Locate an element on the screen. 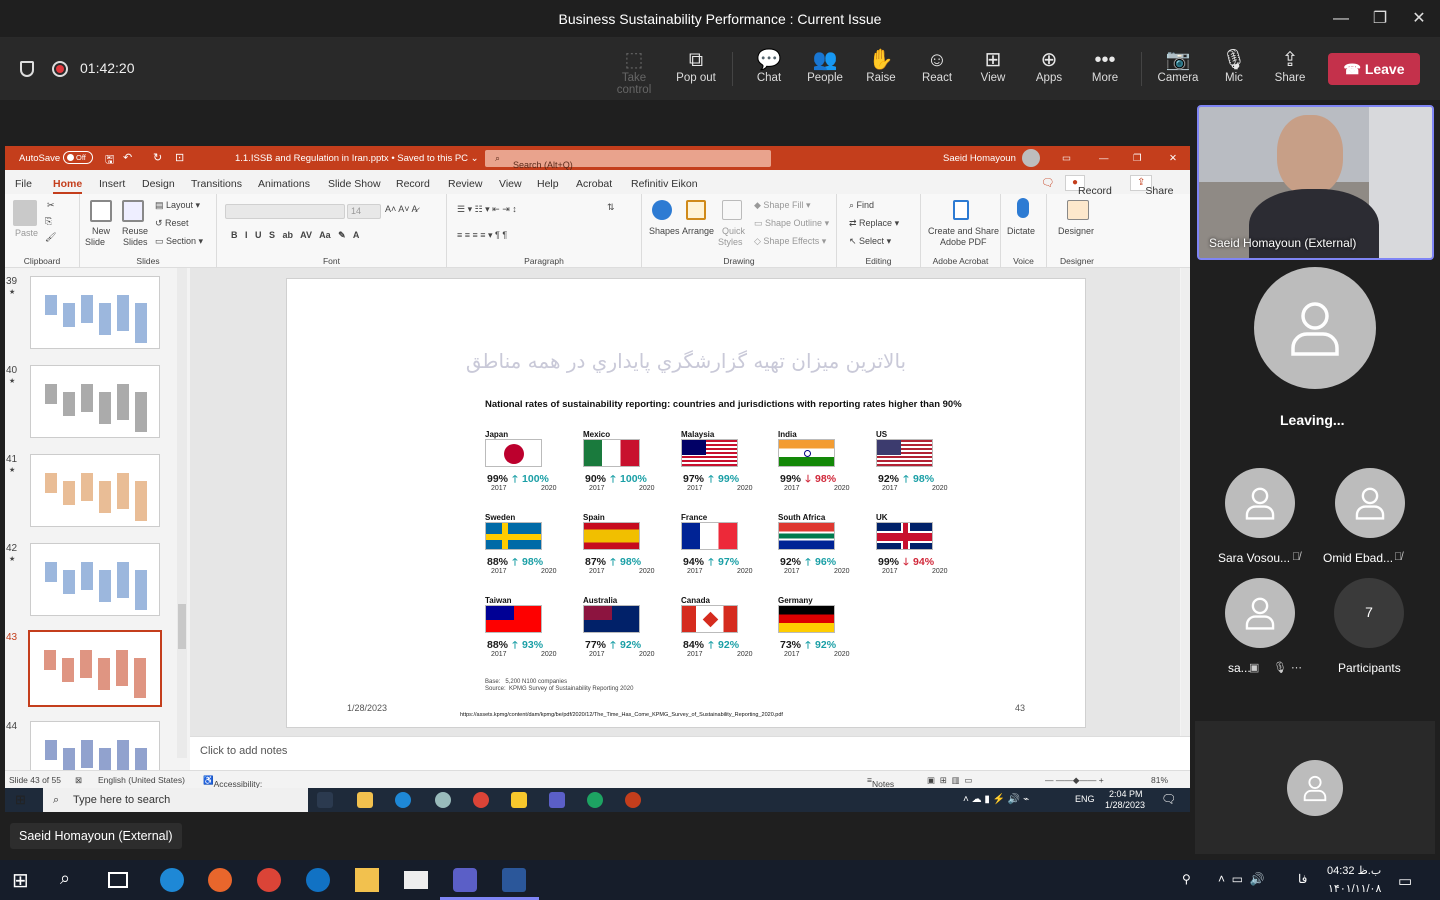  edge-icon is located at coordinates (318, 880).